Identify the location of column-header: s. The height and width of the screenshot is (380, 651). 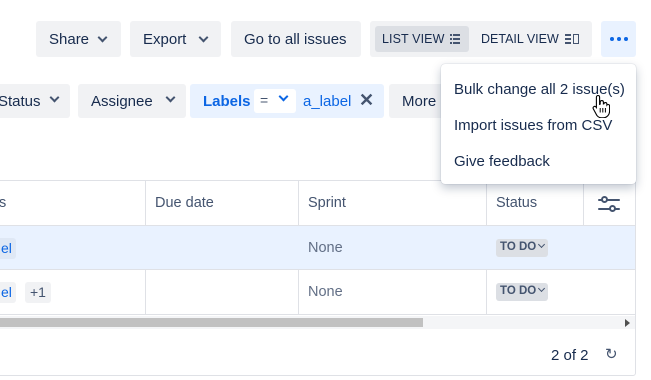
(3, 203).